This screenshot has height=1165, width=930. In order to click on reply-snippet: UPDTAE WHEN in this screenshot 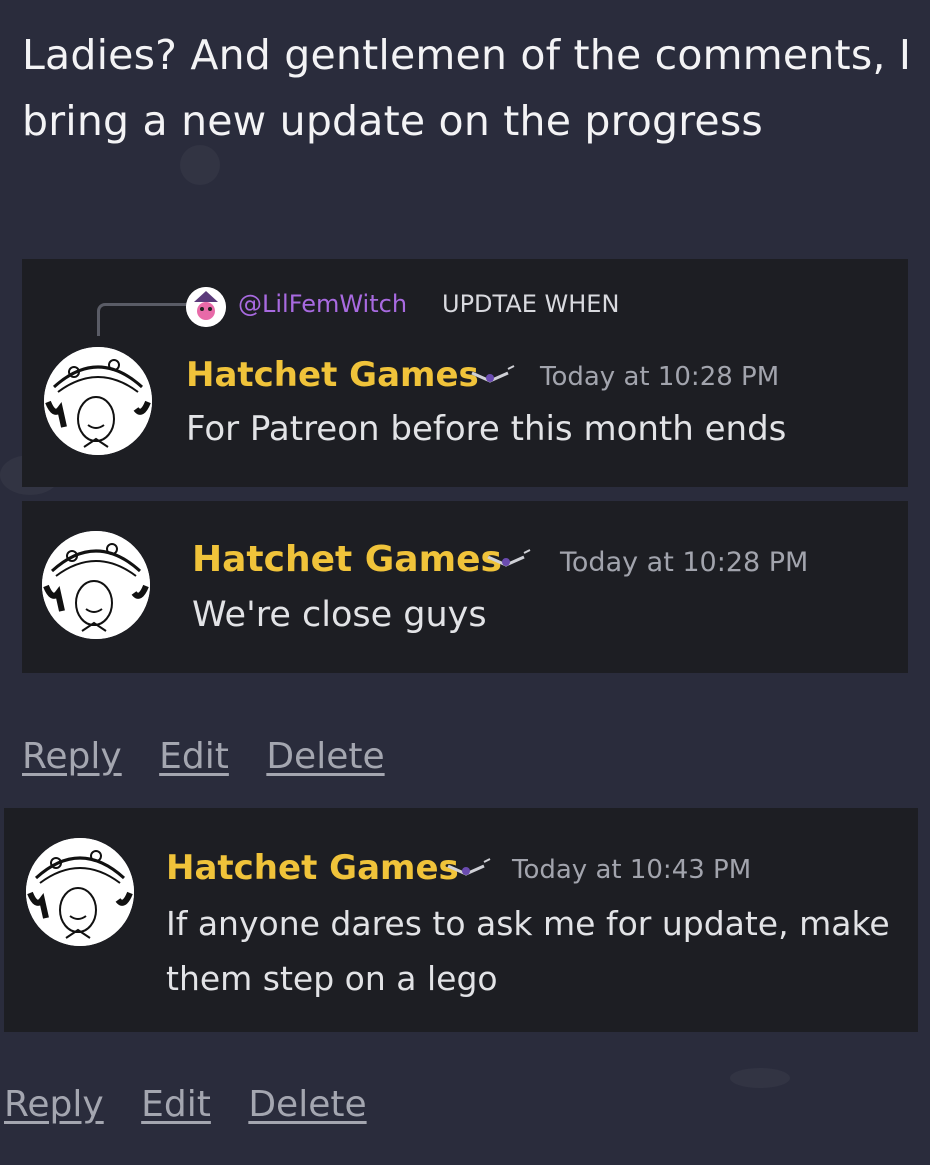, I will do `click(531, 304)`.